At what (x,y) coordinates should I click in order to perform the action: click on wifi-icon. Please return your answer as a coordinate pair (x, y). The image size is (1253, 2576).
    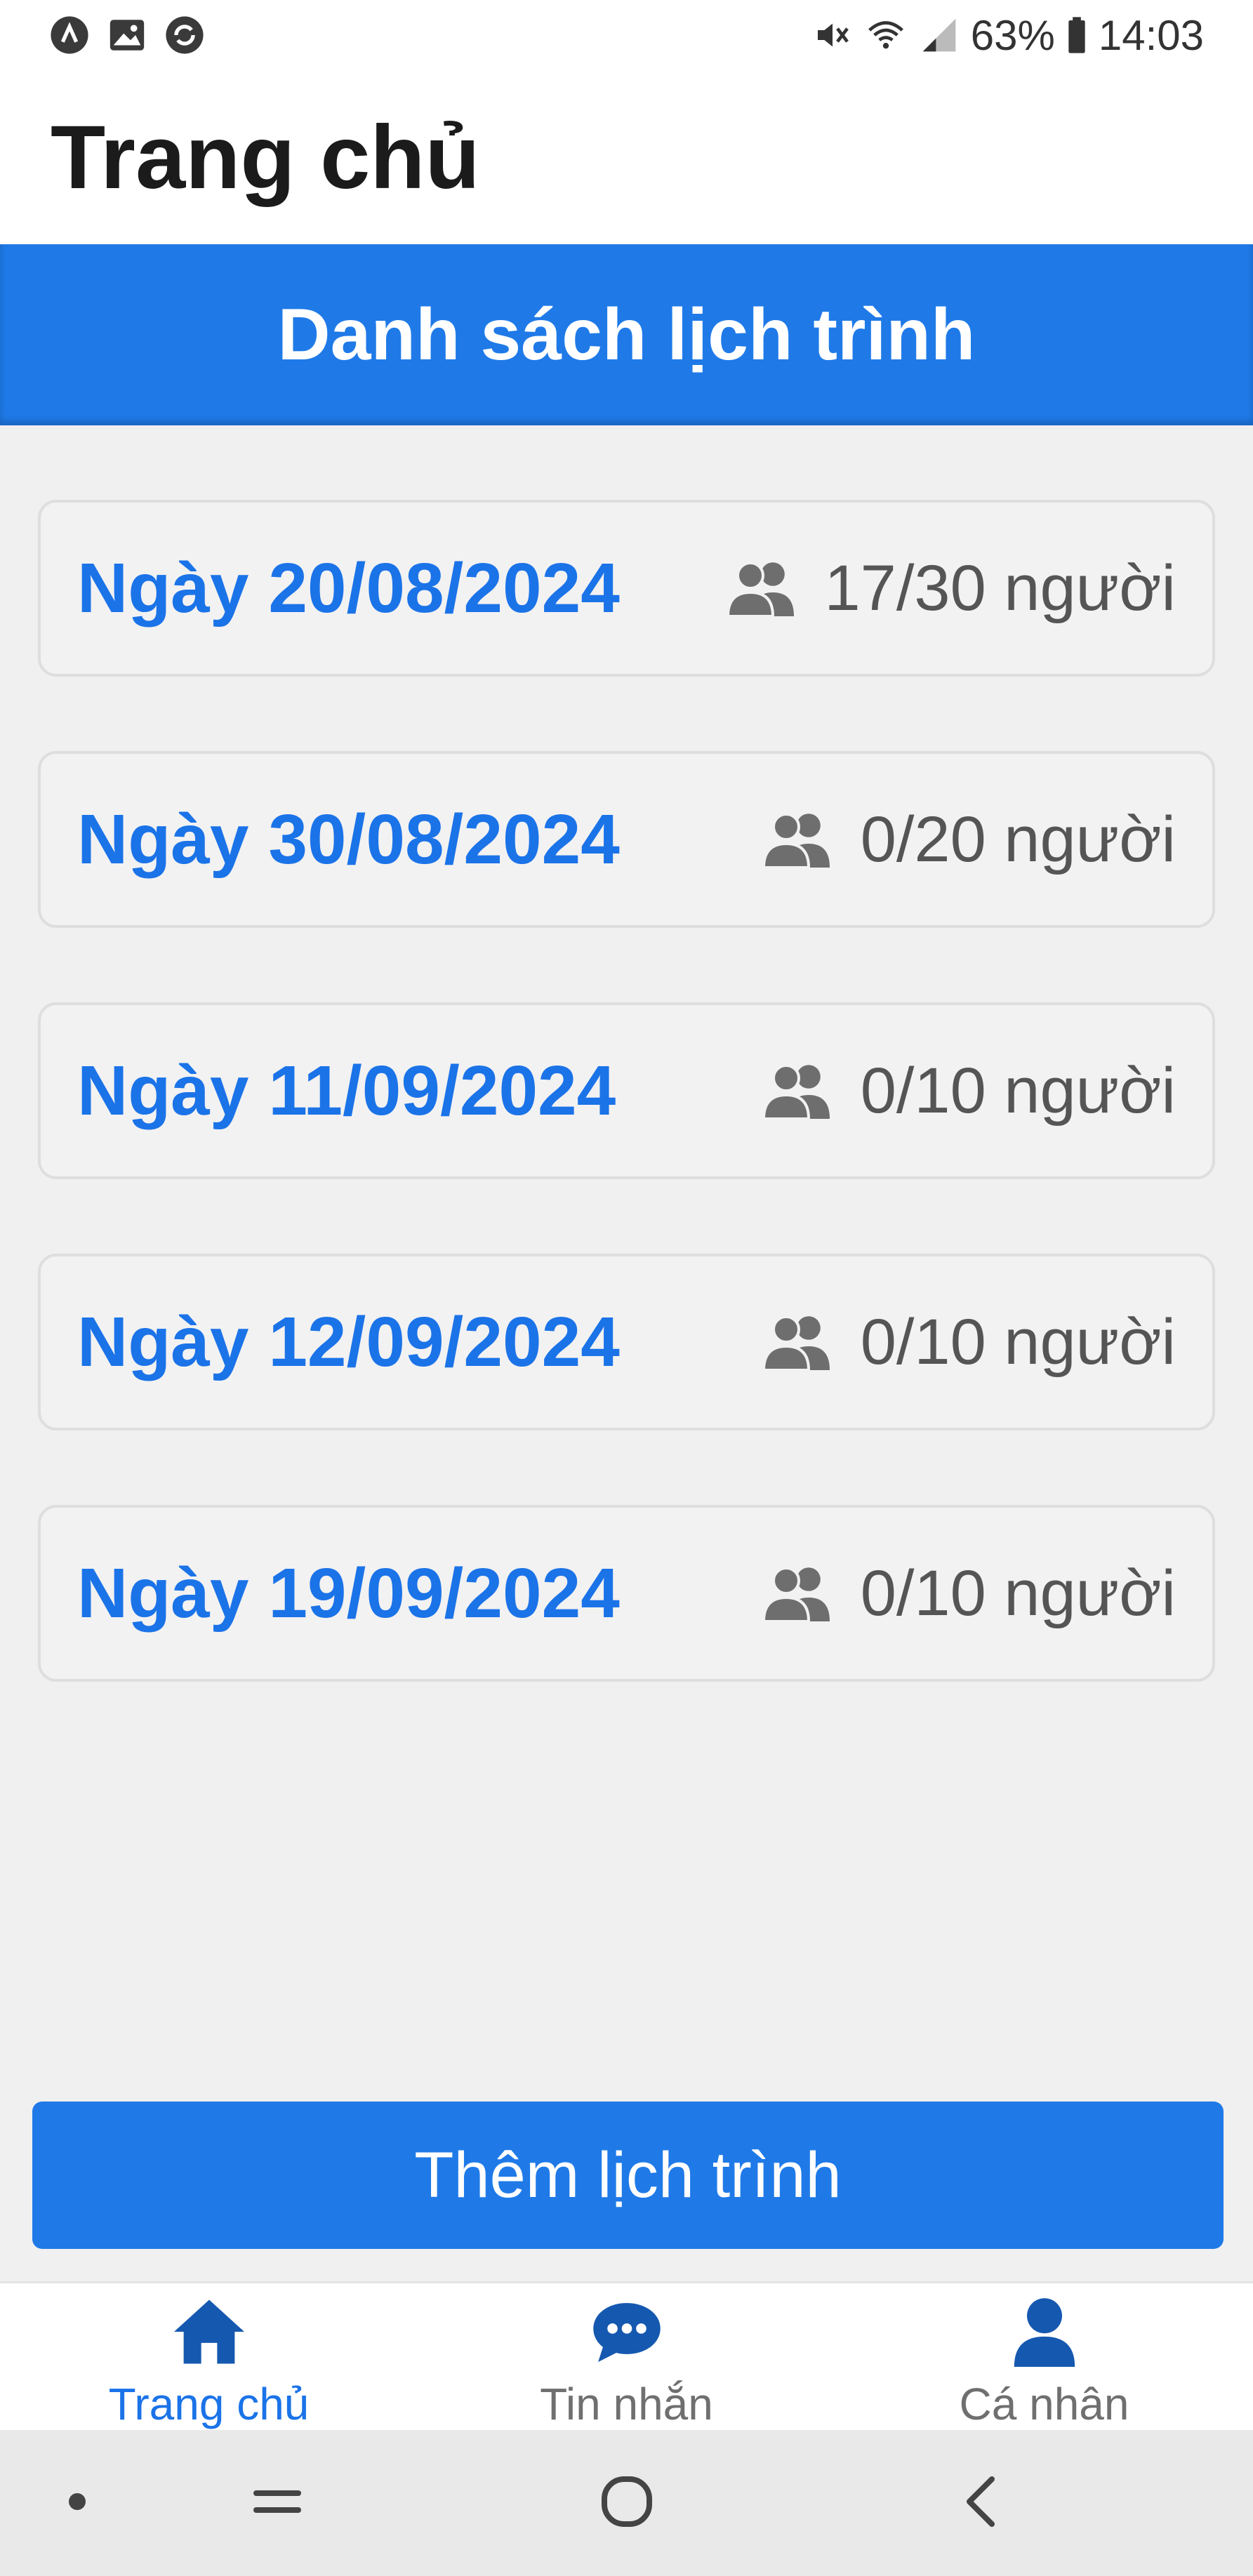
    Looking at the image, I should click on (886, 35).